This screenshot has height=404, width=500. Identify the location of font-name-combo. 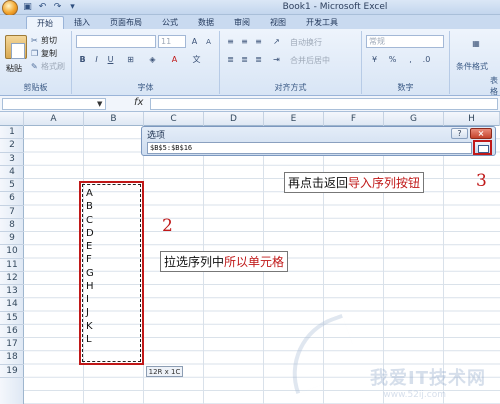
(116, 41).